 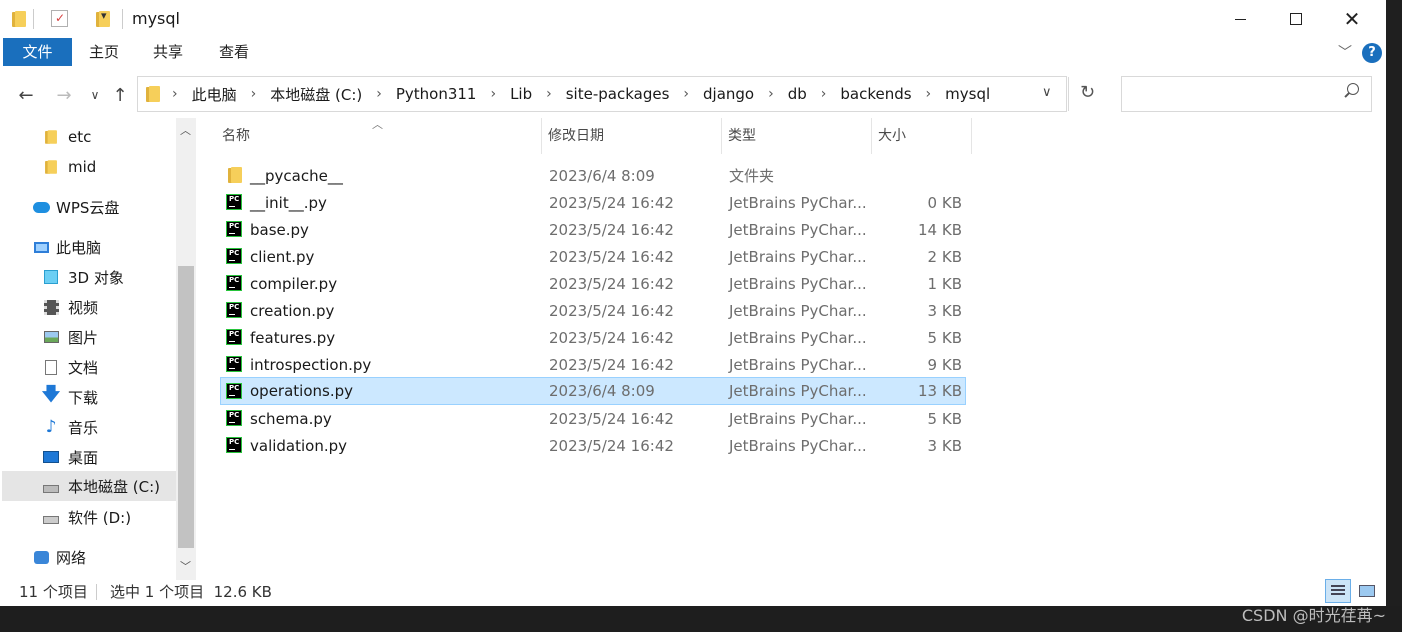 I want to click on nav-item-3d-objects: 3D 对象, so click(x=83, y=277).